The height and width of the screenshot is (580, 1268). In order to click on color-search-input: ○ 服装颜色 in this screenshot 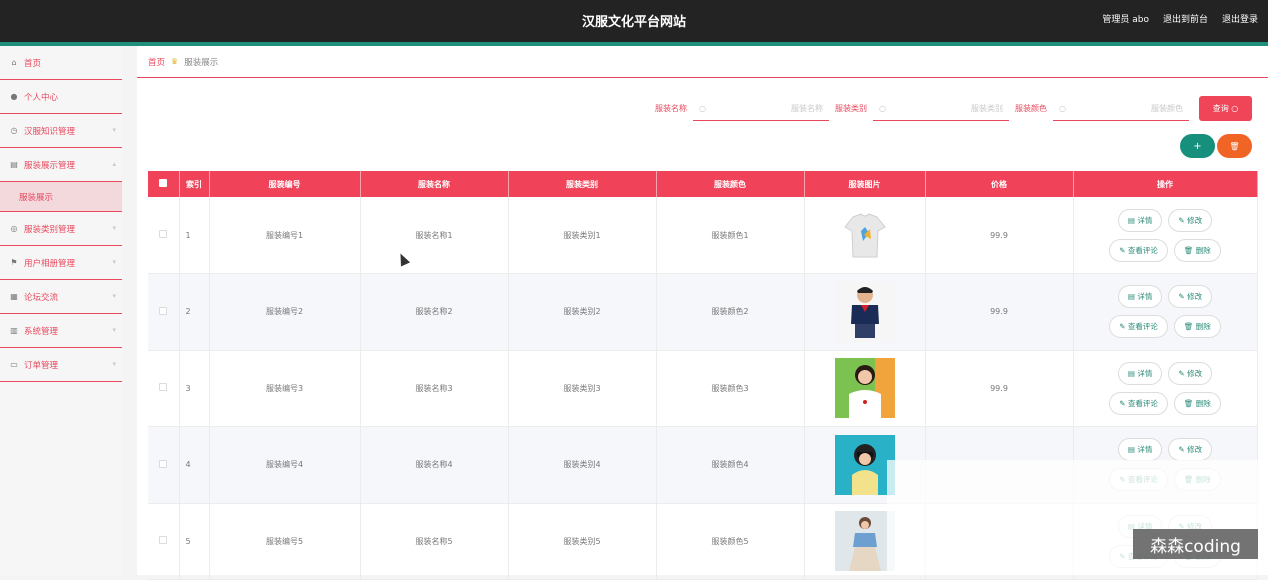, I will do `click(1121, 109)`.